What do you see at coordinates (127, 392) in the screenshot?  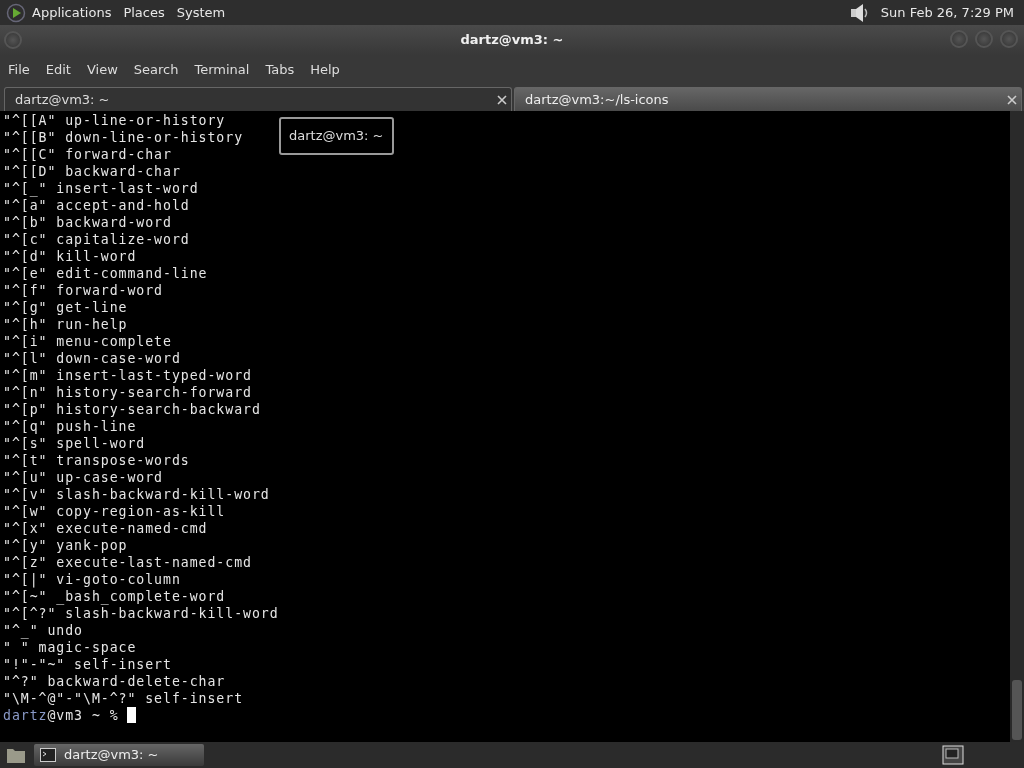 I see `terminal-line: "^[n" history-search-forward` at bounding box center [127, 392].